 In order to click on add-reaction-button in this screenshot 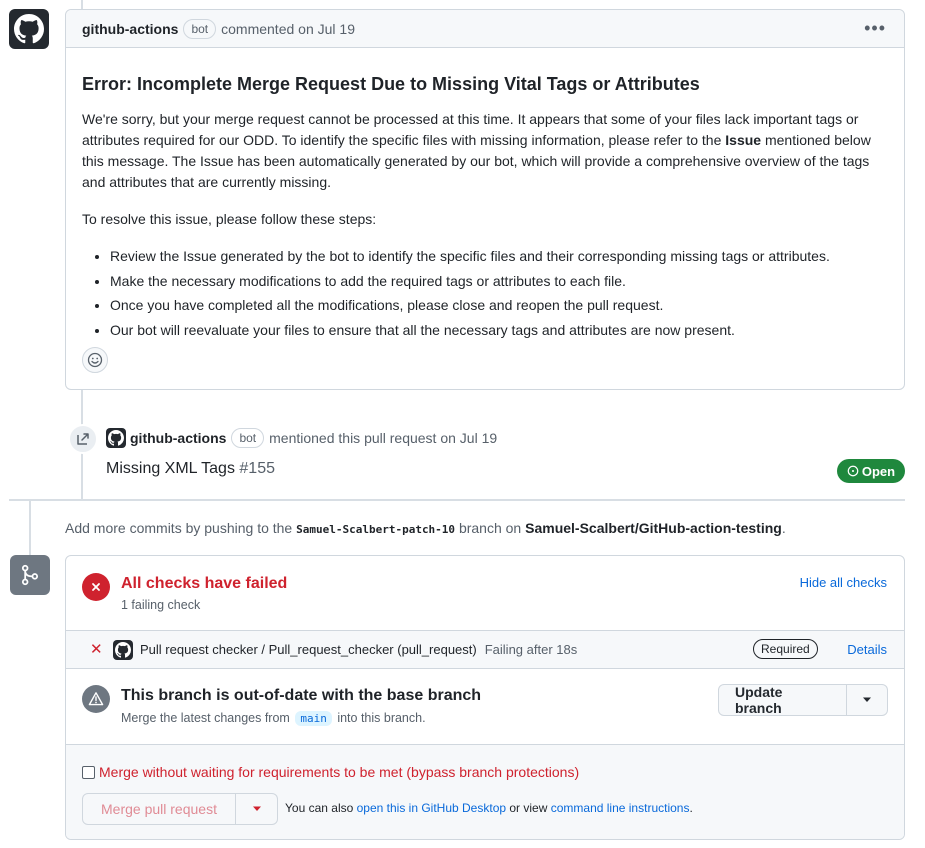, I will do `click(95, 360)`.